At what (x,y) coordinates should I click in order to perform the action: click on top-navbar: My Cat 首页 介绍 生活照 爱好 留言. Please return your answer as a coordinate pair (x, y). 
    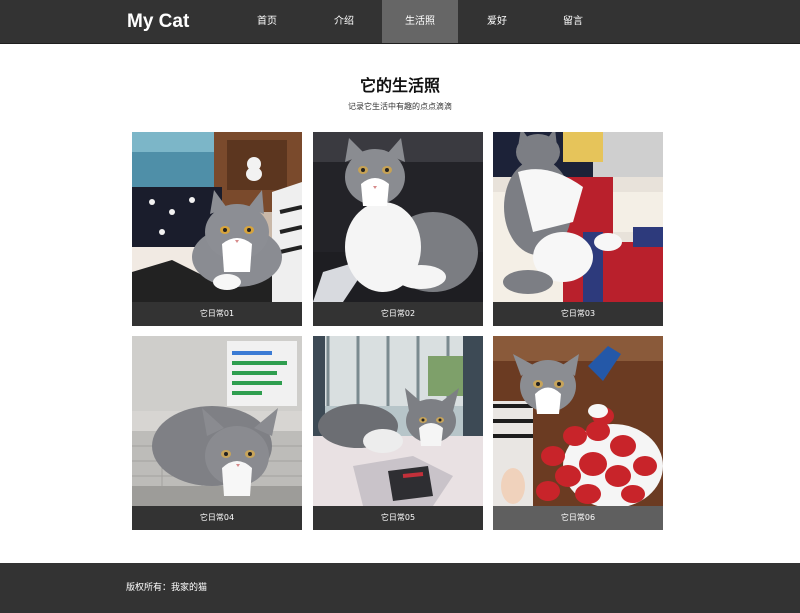
    Looking at the image, I should click on (400, 22).